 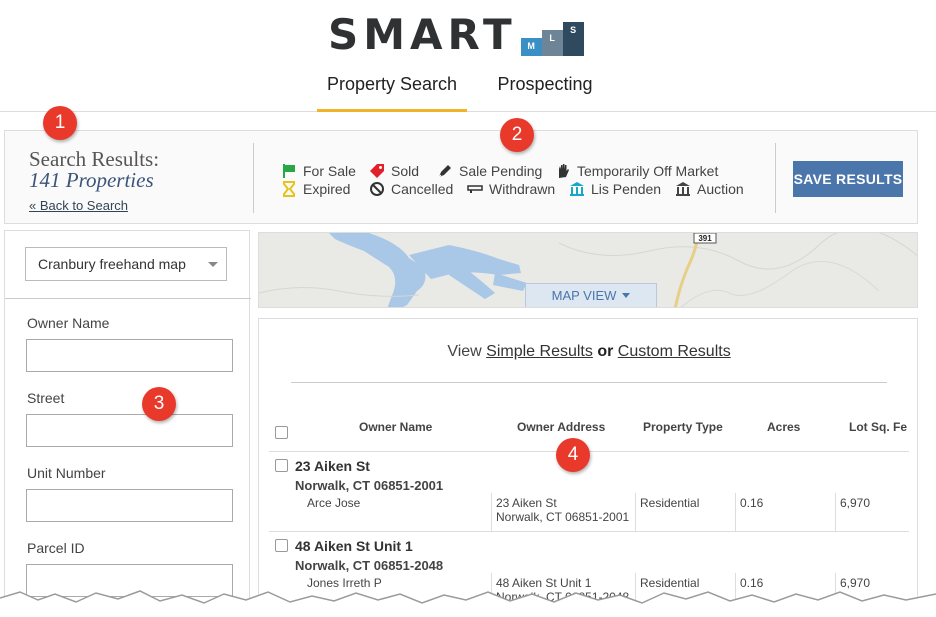 I want to click on property-city: Norwalk, CT 06851-2001, so click(x=369, y=485).